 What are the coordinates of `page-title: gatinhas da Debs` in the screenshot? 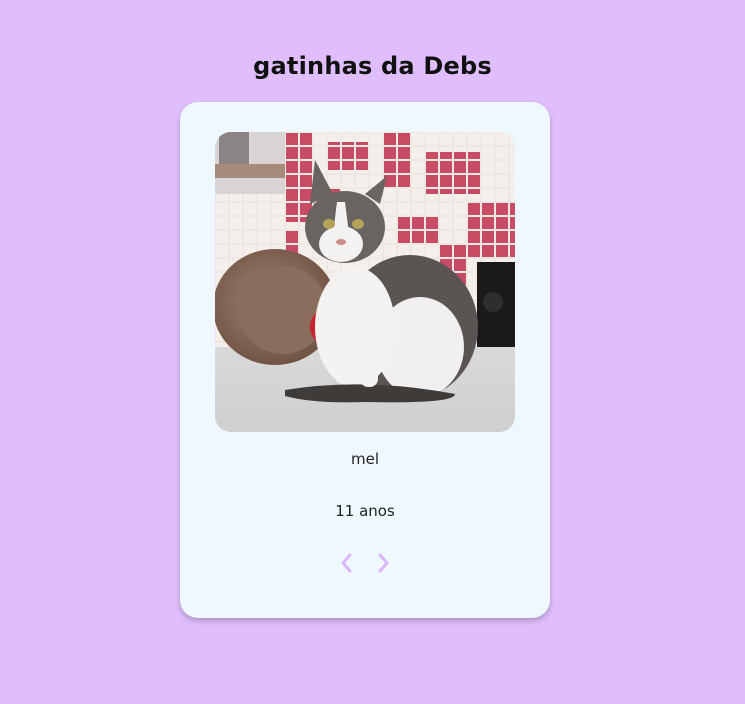 It's located at (372, 66).